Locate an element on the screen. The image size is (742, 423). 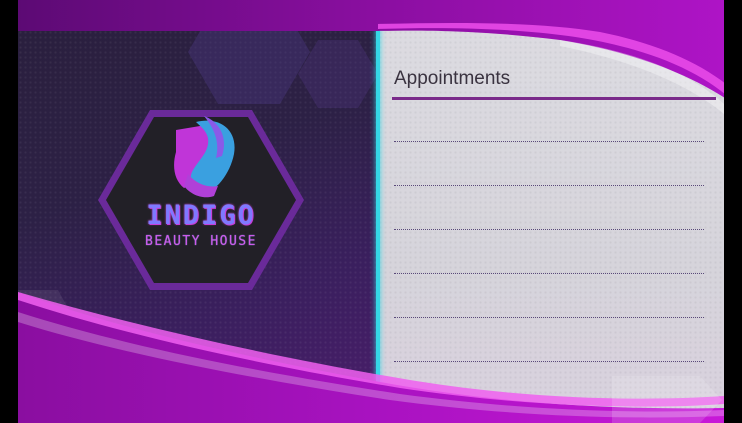
brand-subtitle: BEAUTY HOUSE is located at coordinates (201, 241).